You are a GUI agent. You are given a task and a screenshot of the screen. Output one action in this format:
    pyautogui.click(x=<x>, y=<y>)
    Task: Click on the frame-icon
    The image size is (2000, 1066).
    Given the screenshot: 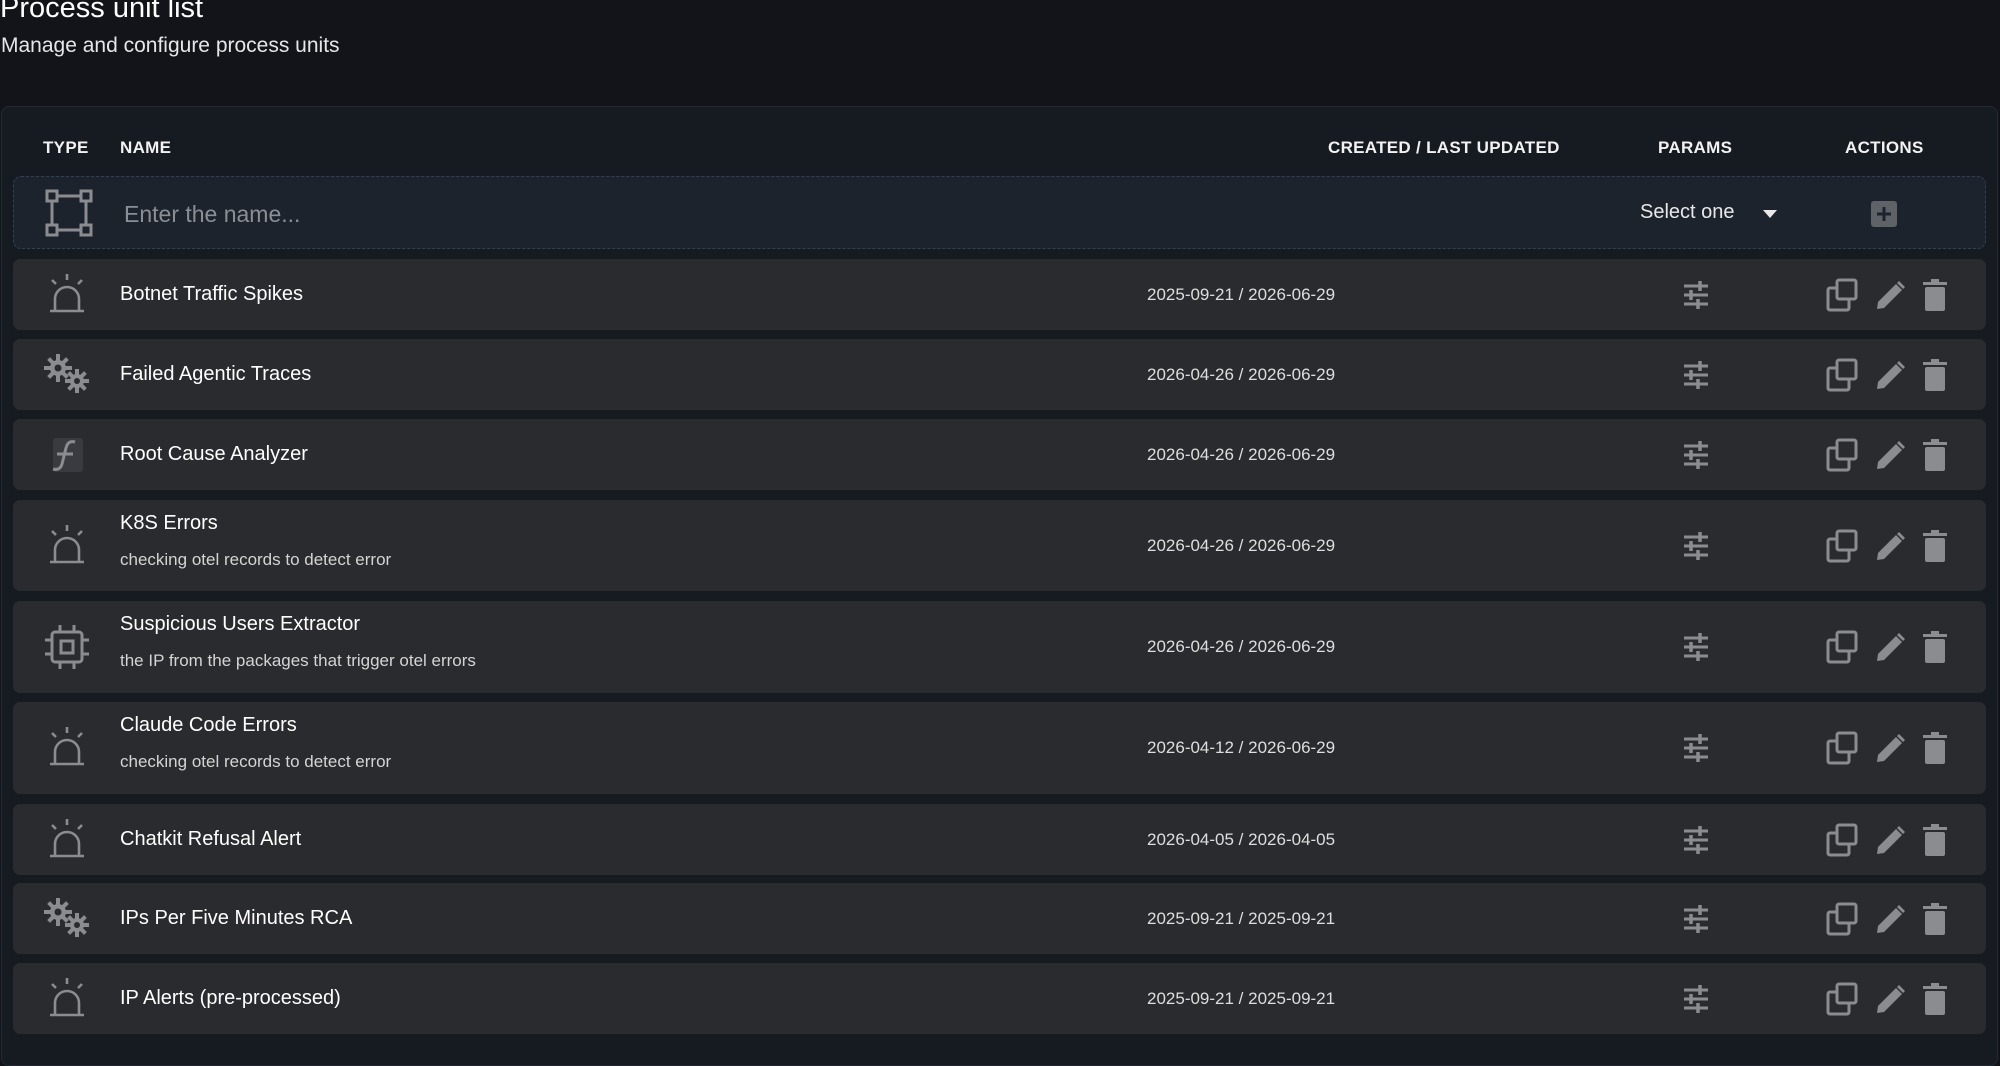 What is the action you would take?
    pyautogui.click(x=69, y=213)
    